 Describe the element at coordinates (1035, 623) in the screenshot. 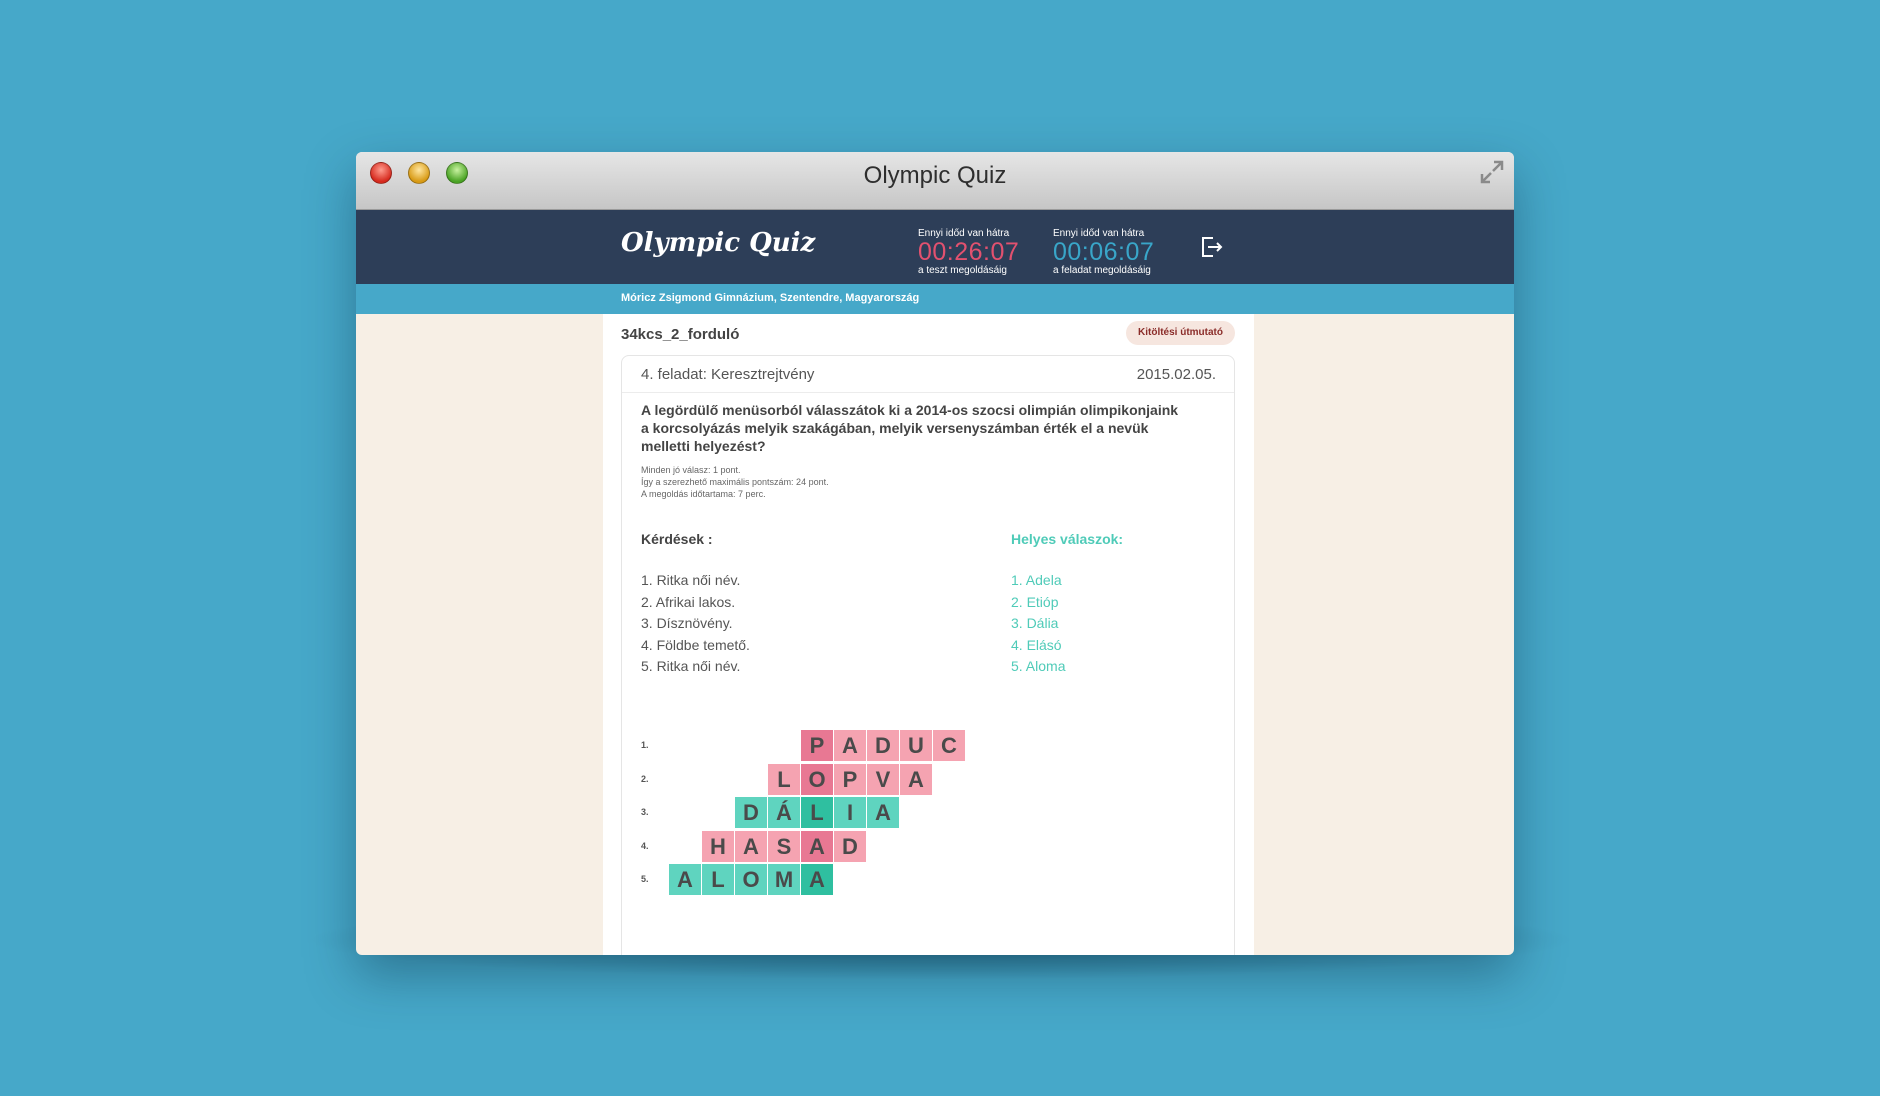

I see `list-item: 3. Dália` at that location.